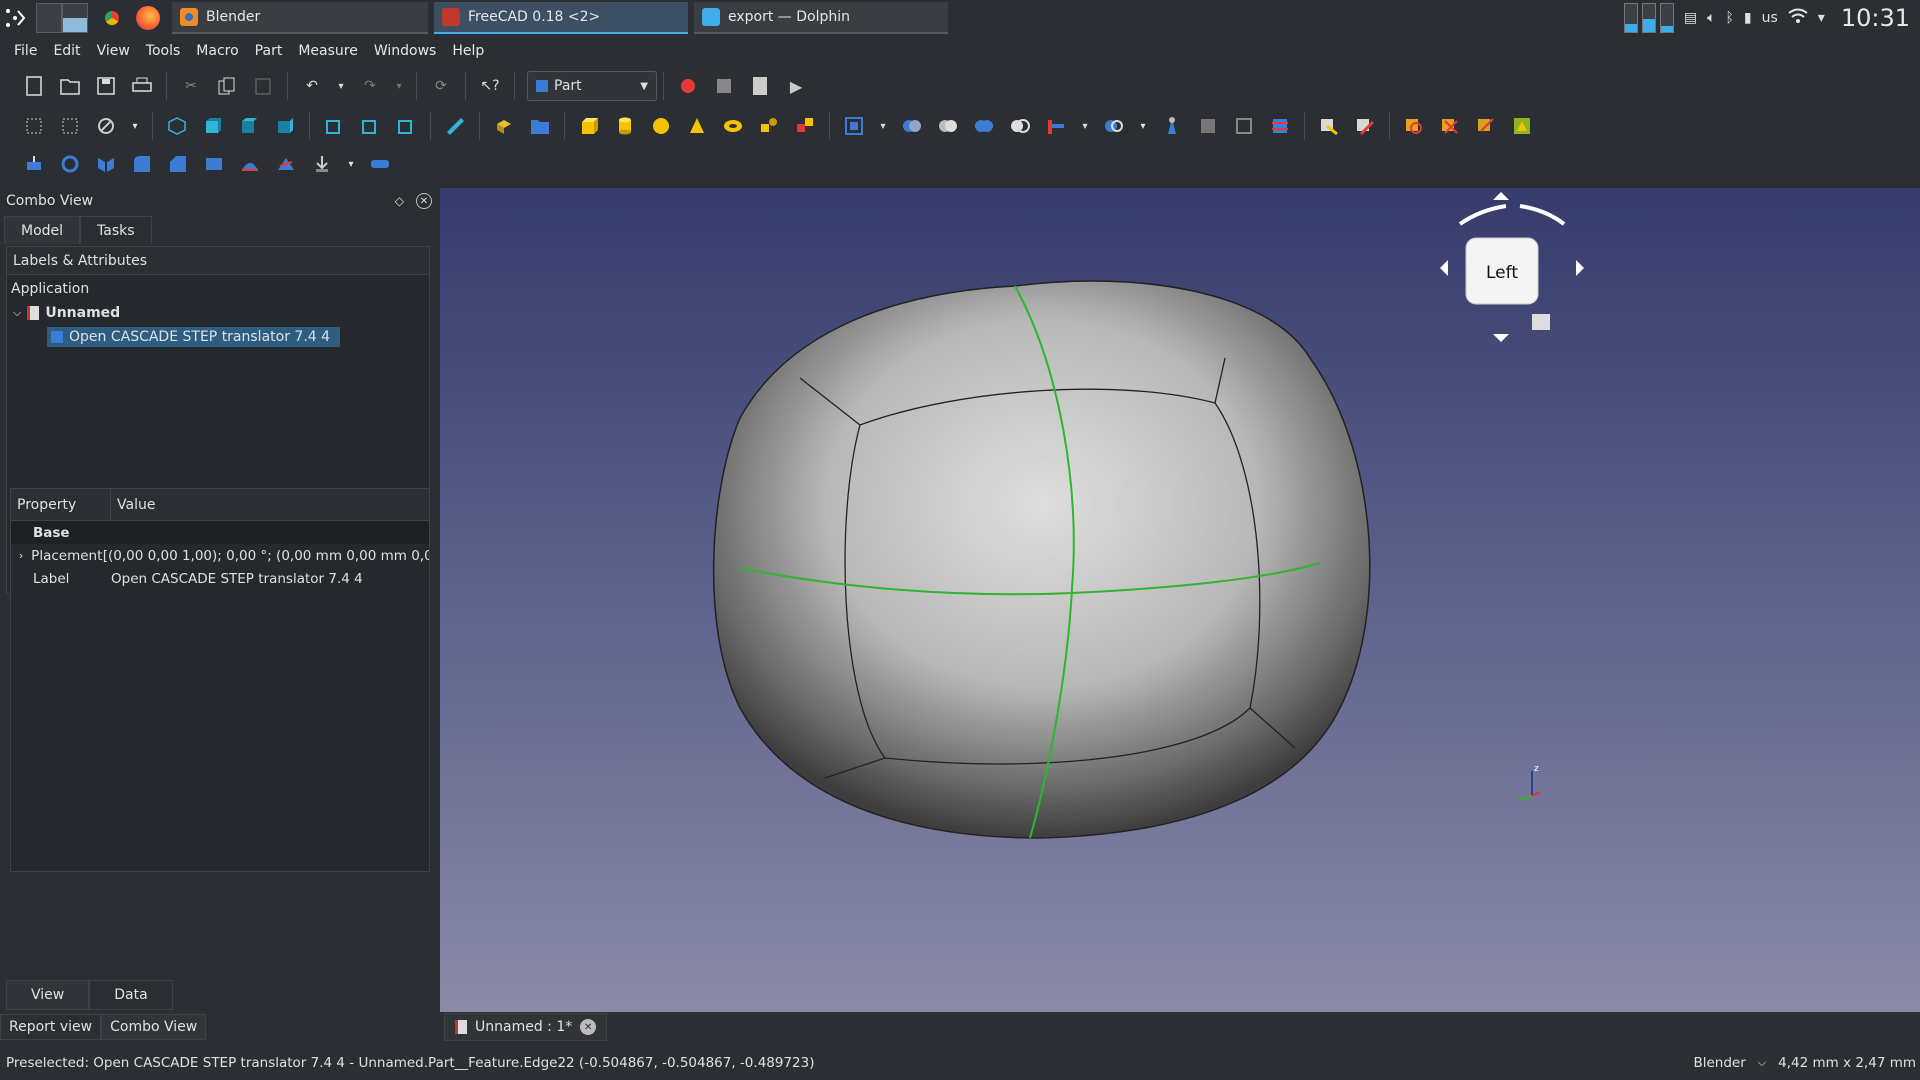  What do you see at coordinates (854, 126) in the screenshot?
I see `boolean-icon` at bounding box center [854, 126].